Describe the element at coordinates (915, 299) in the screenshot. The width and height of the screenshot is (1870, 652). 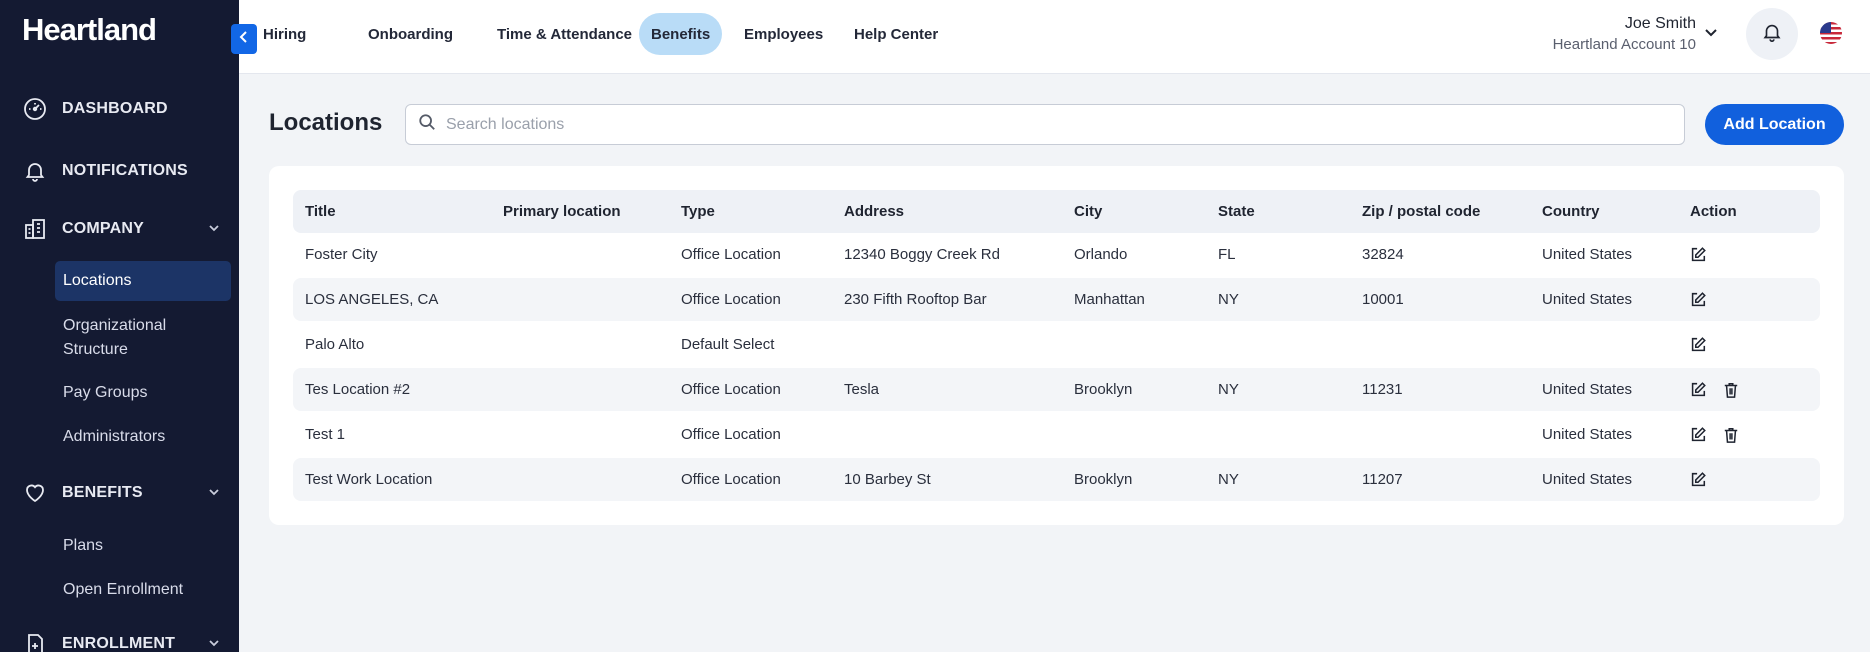
I see `cell-address: 230 Fifth Rooftop Bar` at that location.